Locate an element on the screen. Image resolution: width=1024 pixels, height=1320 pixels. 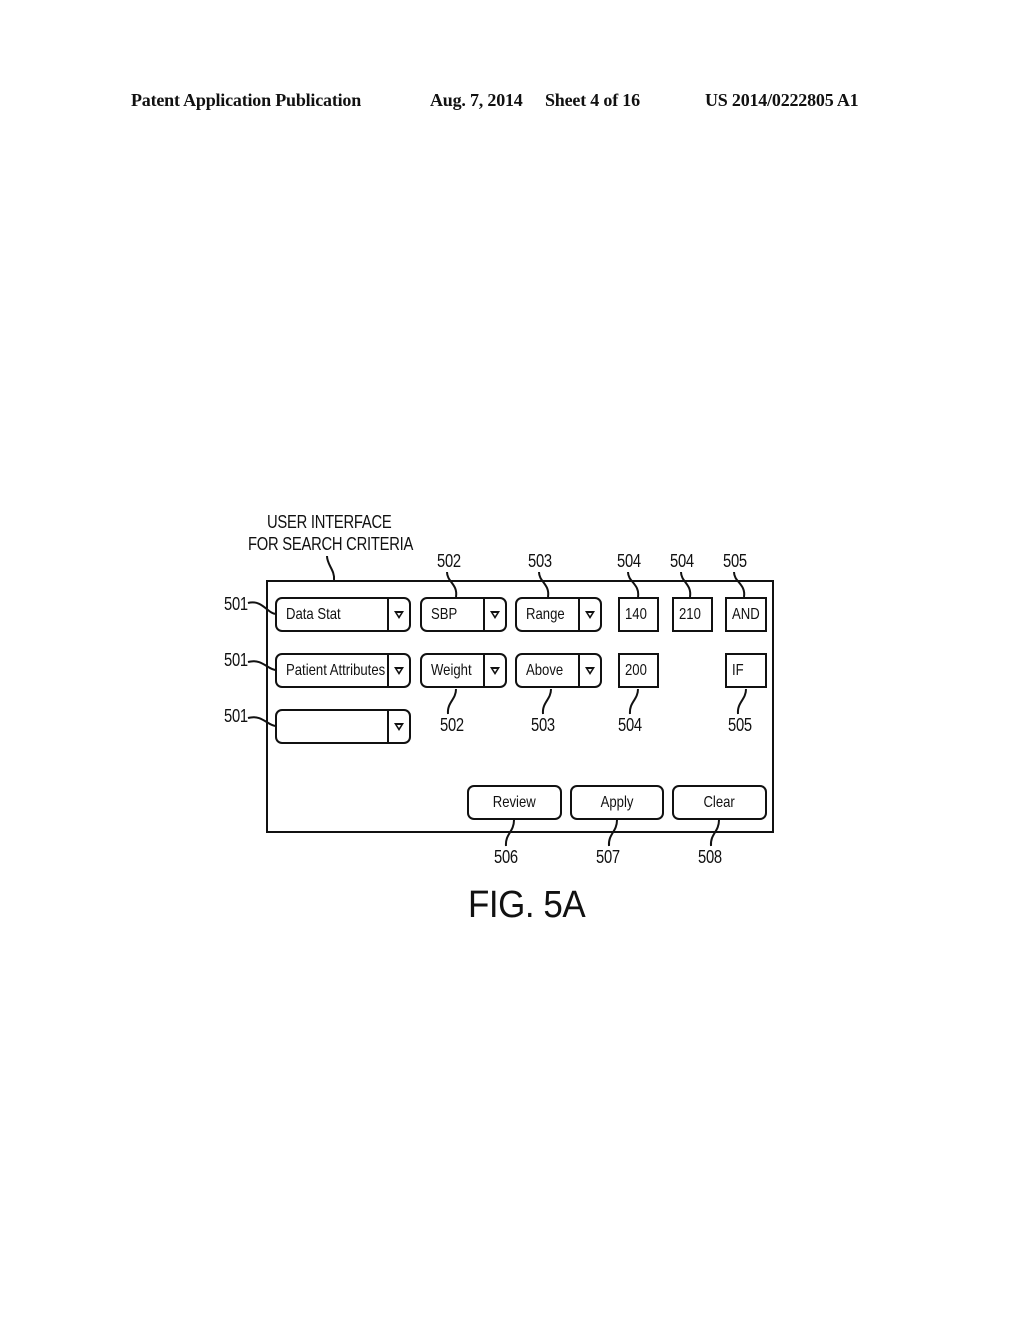
figure-title-line1: USER INTERFACE is located at coordinates (329, 522).